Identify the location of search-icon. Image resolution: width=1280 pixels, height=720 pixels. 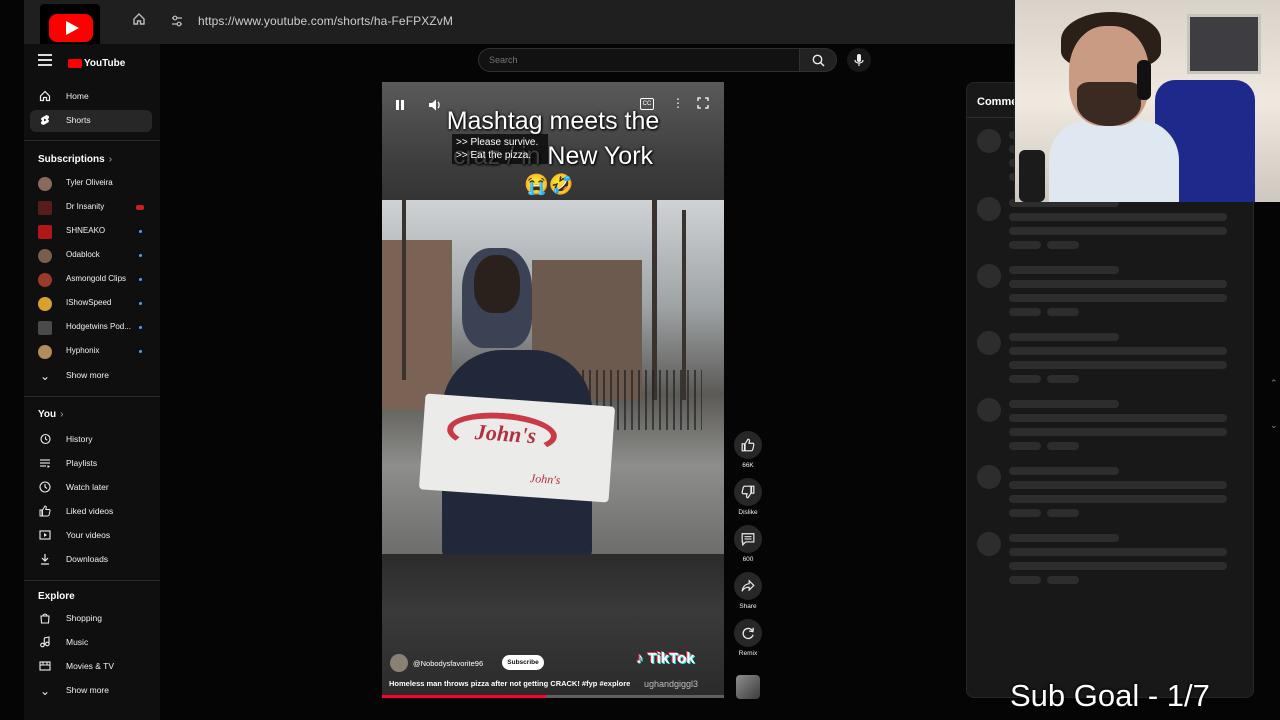
(818, 60).